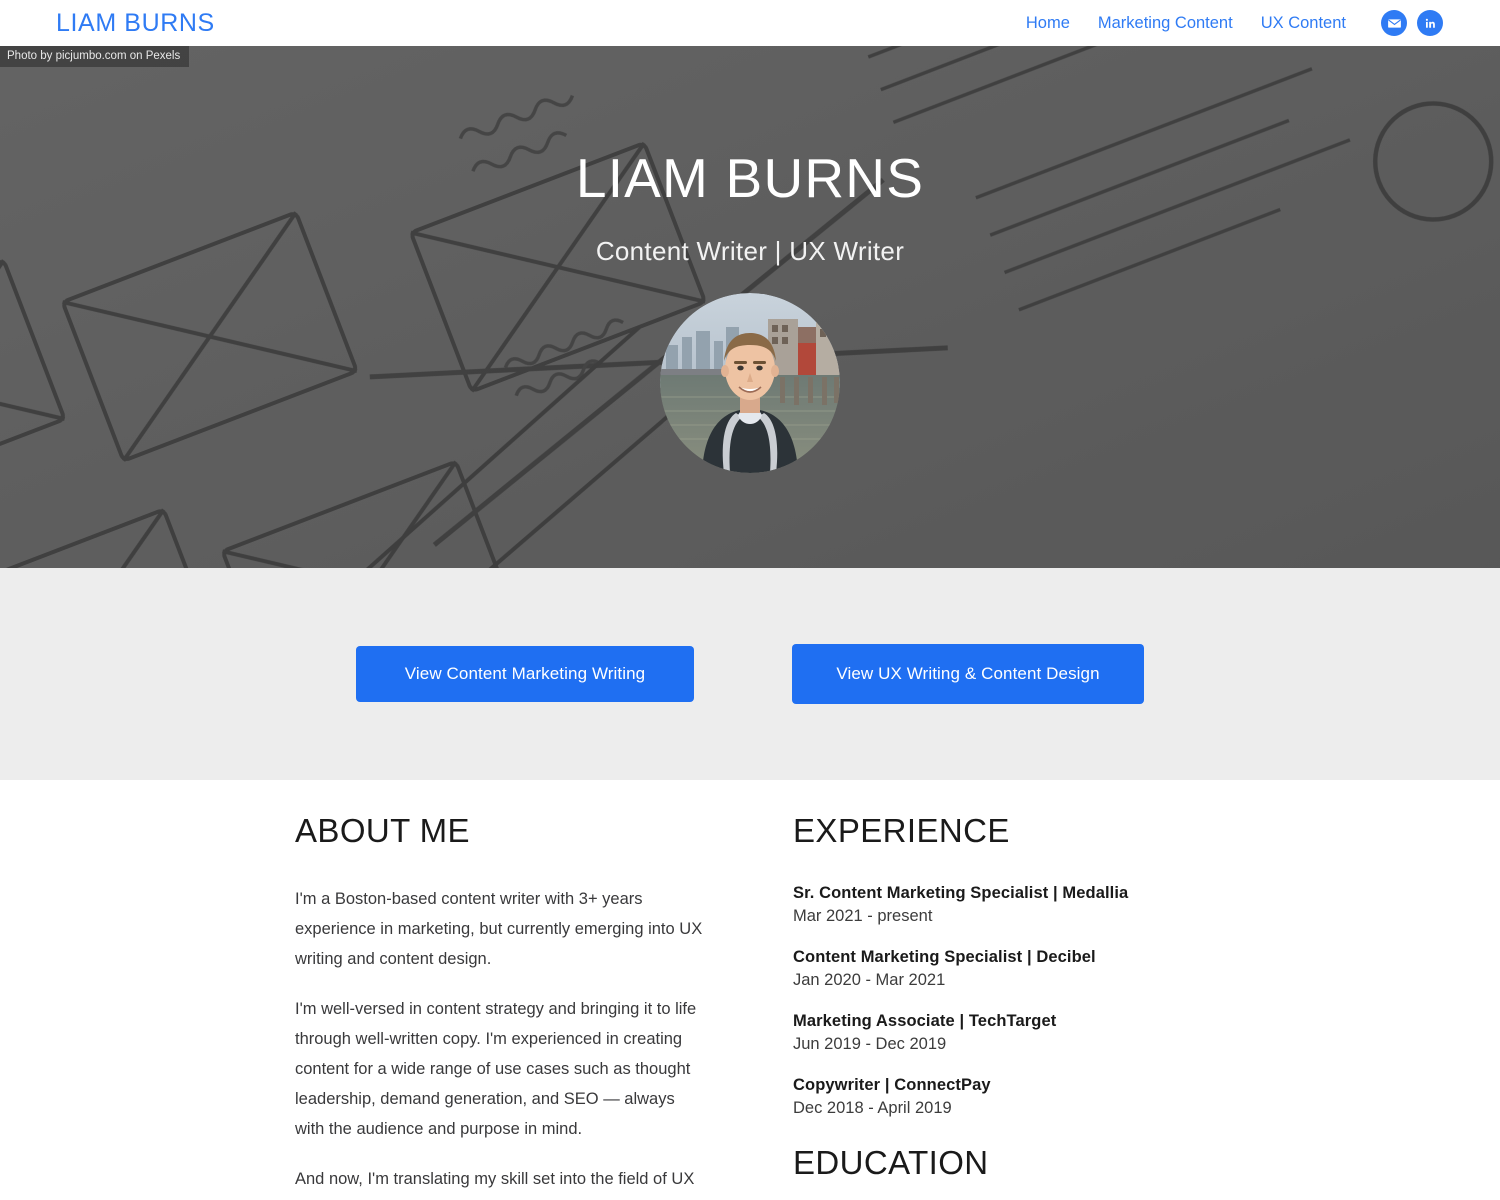 The height and width of the screenshot is (1200, 1500). Describe the element at coordinates (901, 830) in the screenshot. I see `experience-heading: EXPERIENCE` at that location.